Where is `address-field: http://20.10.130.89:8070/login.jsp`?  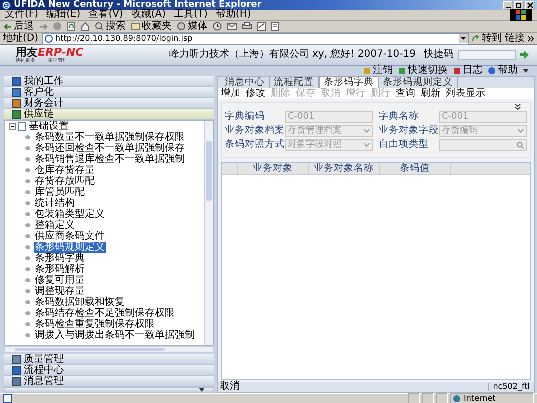 address-field: http://20.10.130.89:8070/login.jsp is located at coordinates (255, 38).